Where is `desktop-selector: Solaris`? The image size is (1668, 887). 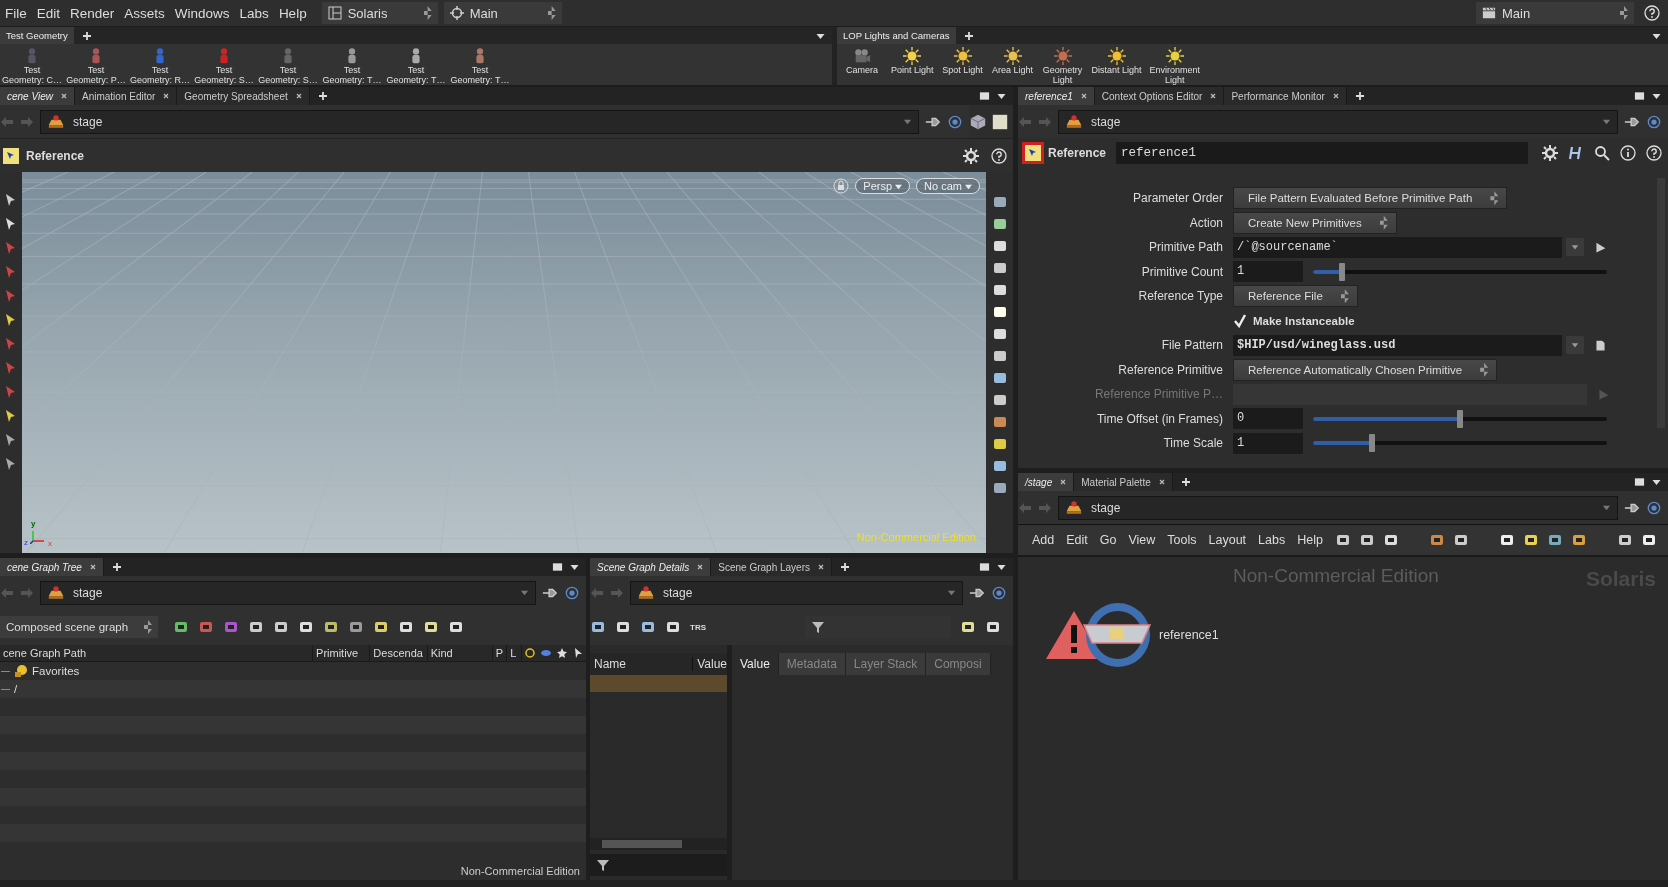
desktop-selector: Solaris is located at coordinates (379, 13).